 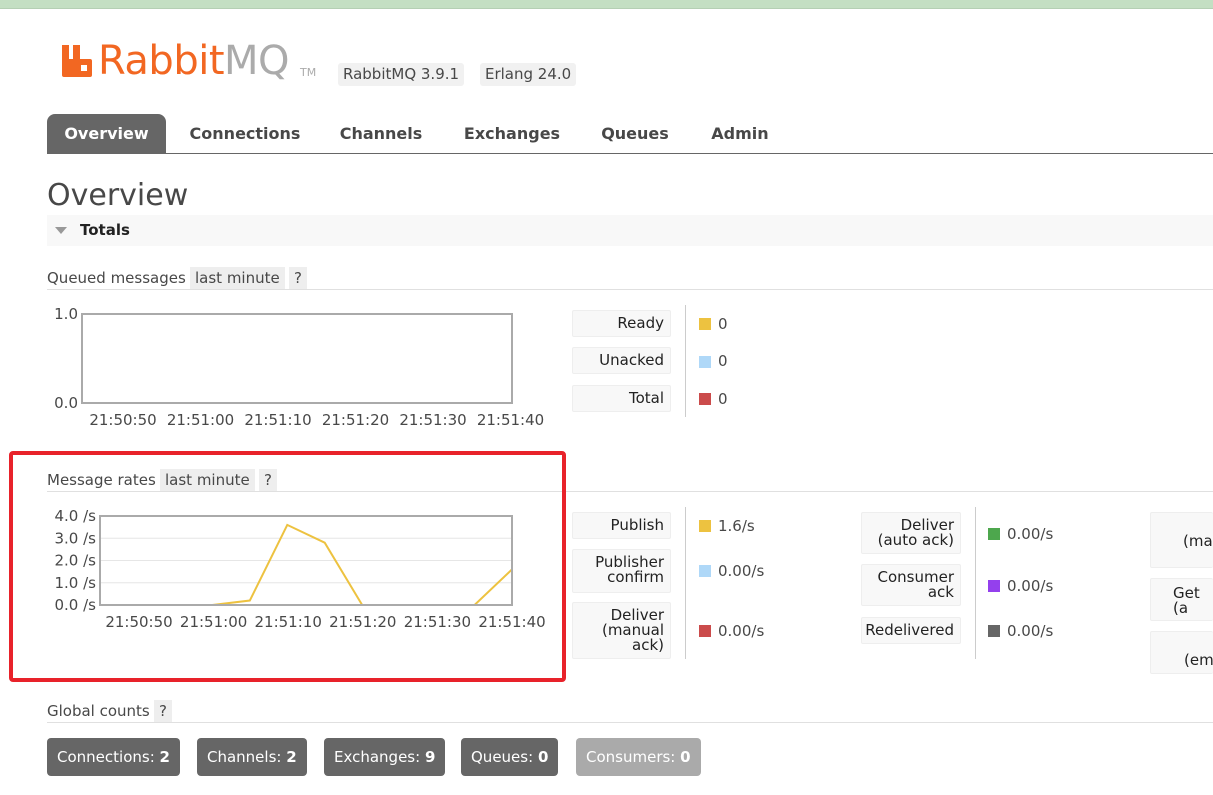 I want to click on erlang-version-badge: Erlang 24.0, so click(x=528, y=74).